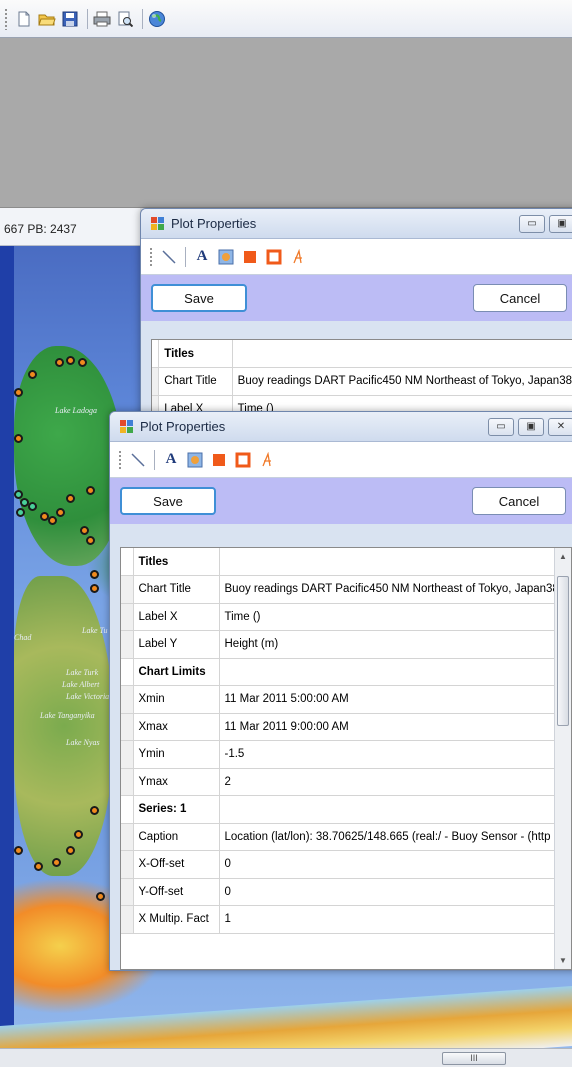 This screenshot has width=572, height=1067. What do you see at coordinates (7, 647) in the screenshot?
I see `map-edge` at bounding box center [7, 647].